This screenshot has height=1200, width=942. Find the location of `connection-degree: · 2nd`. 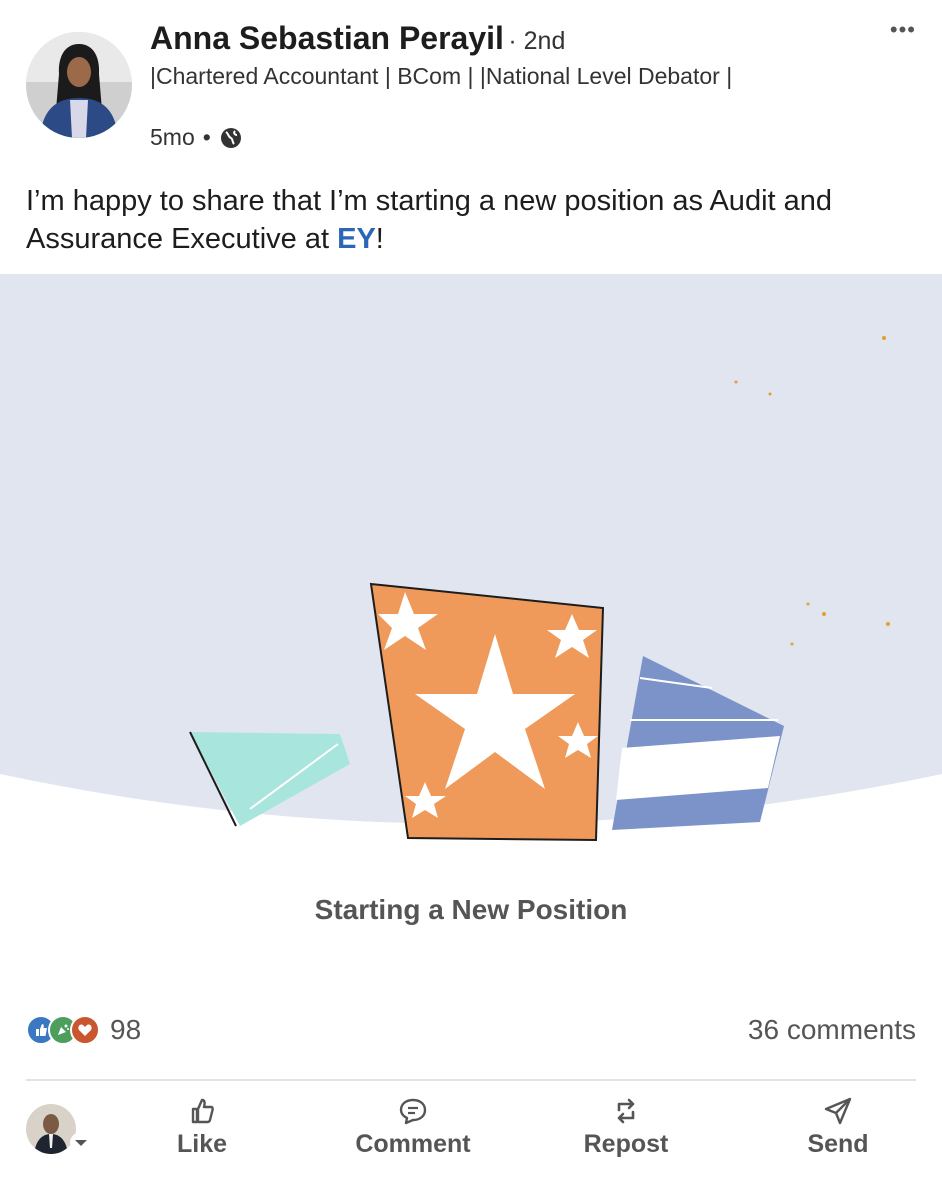

connection-degree: · 2nd is located at coordinates (537, 41).